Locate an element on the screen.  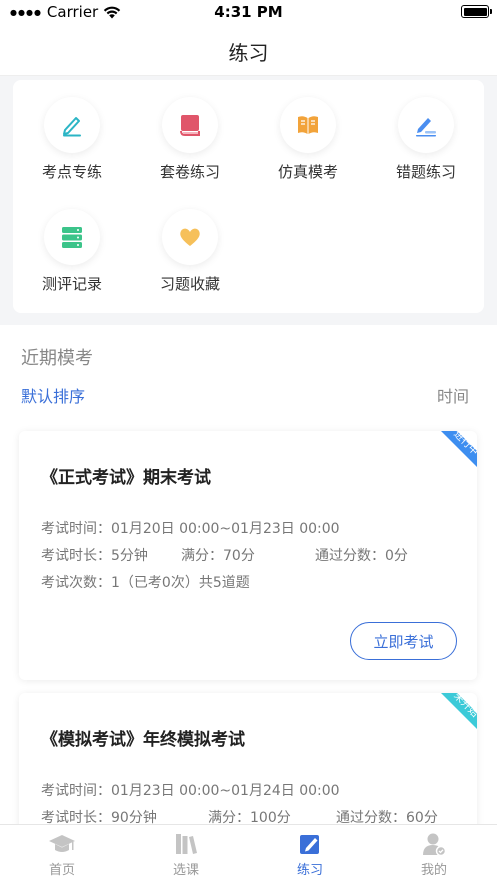
exam-duration: 考试时长：5分钟 is located at coordinates (94, 556).